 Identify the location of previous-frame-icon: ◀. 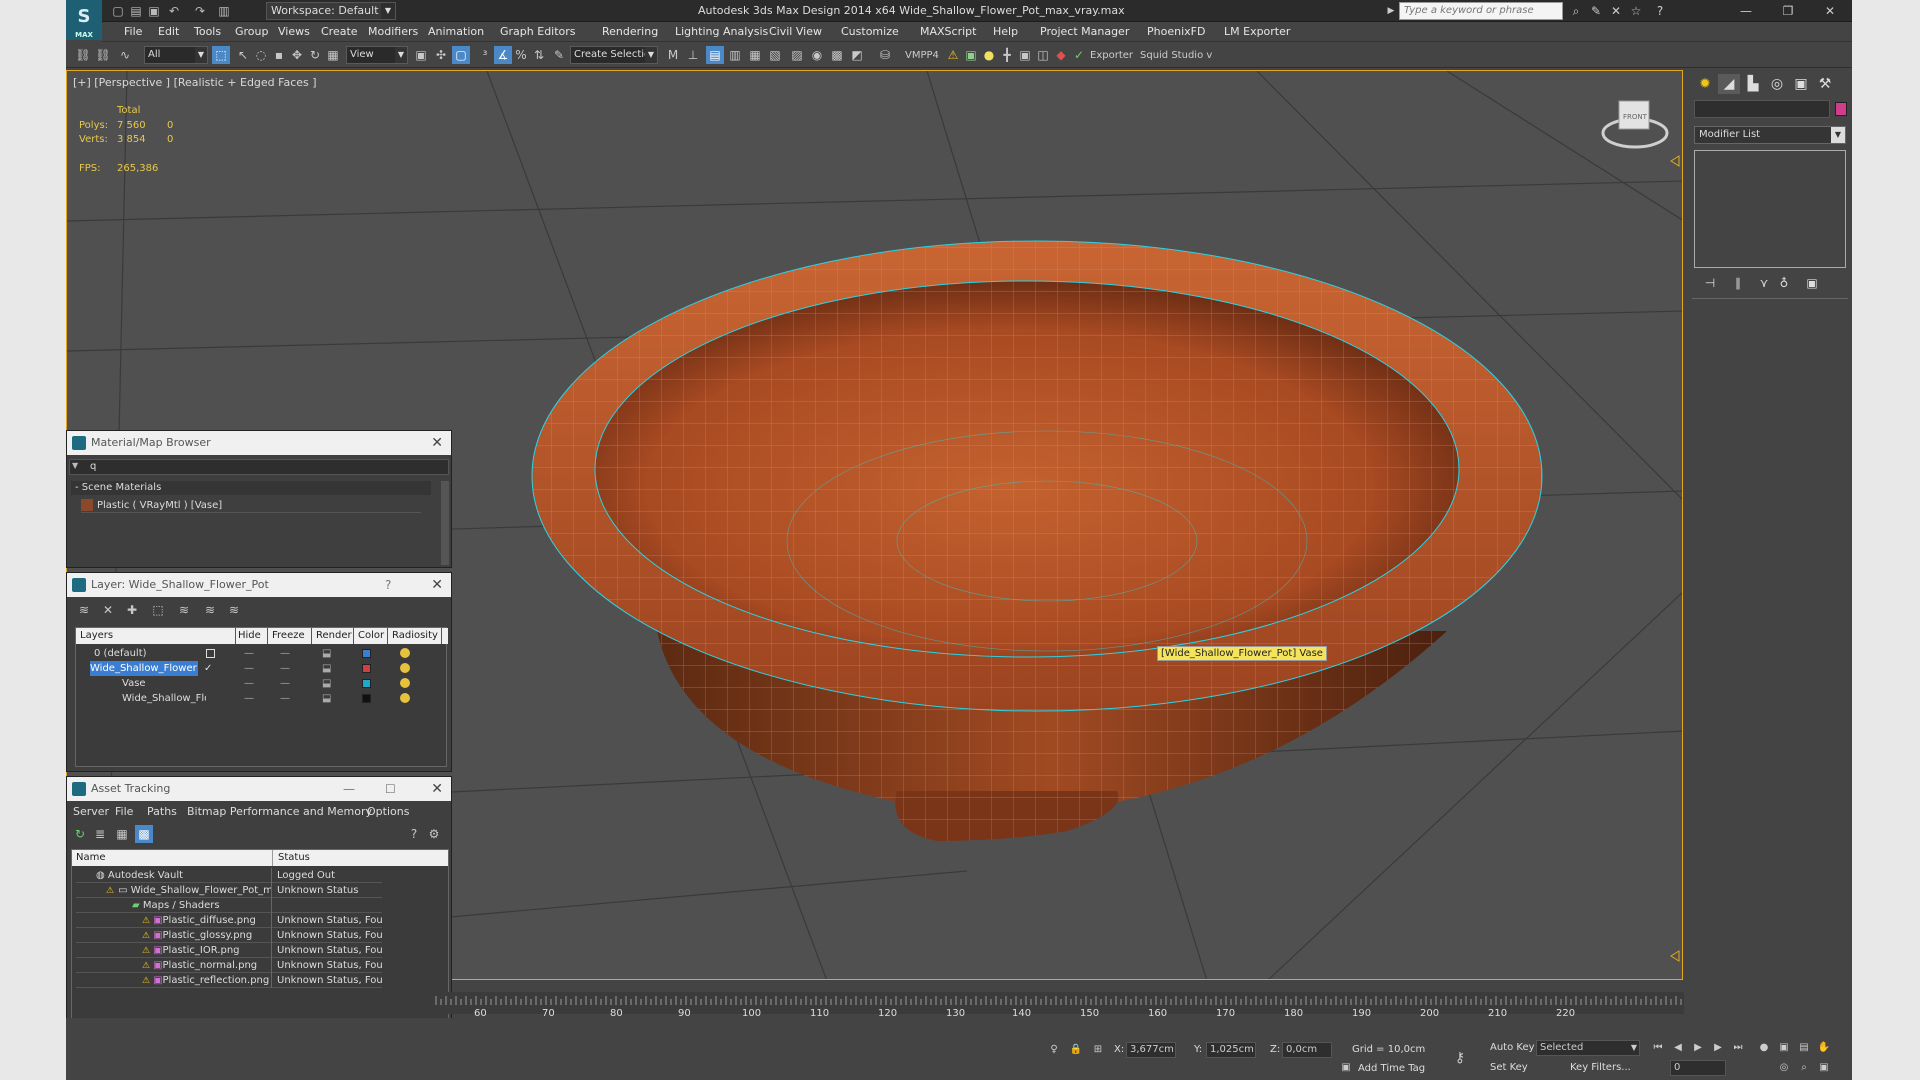
(1678, 1048).